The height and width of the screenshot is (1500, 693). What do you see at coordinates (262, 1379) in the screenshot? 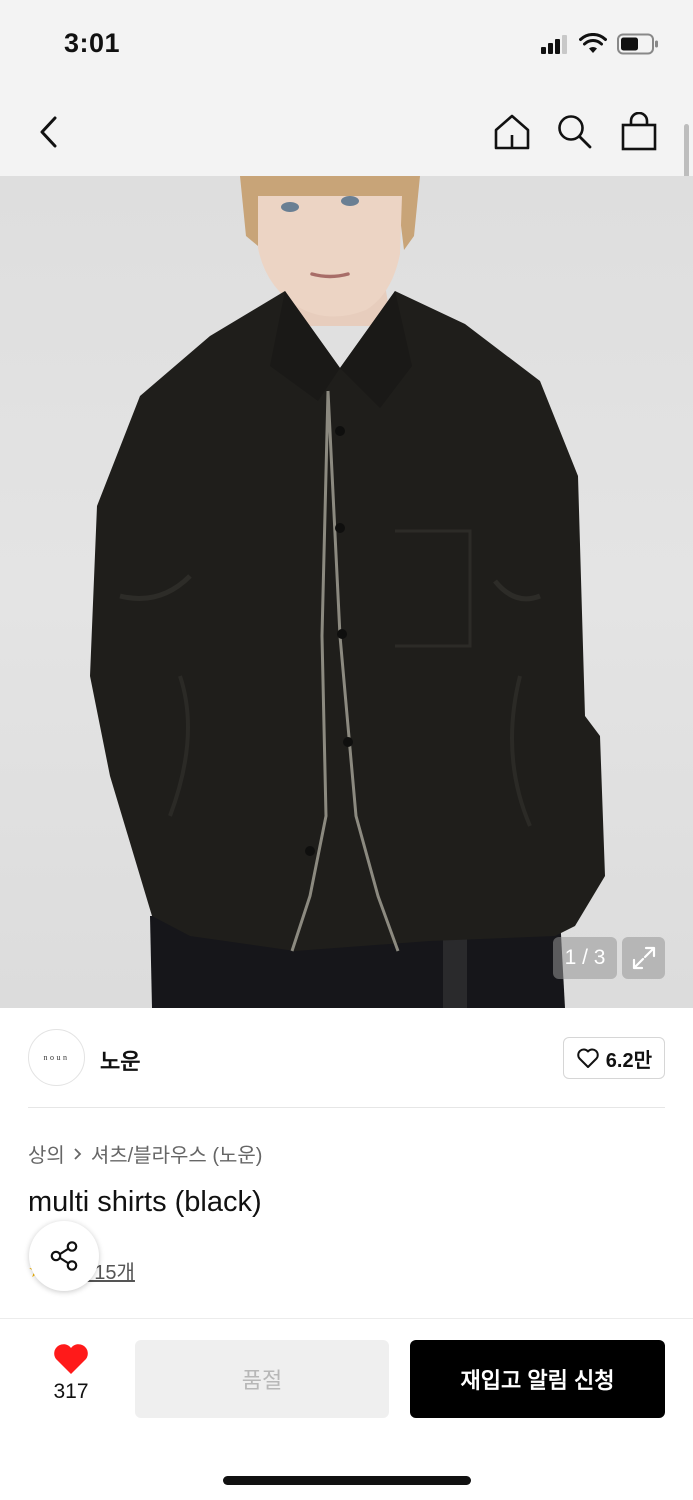
I see `soldout-button: 품절` at bounding box center [262, 1379].